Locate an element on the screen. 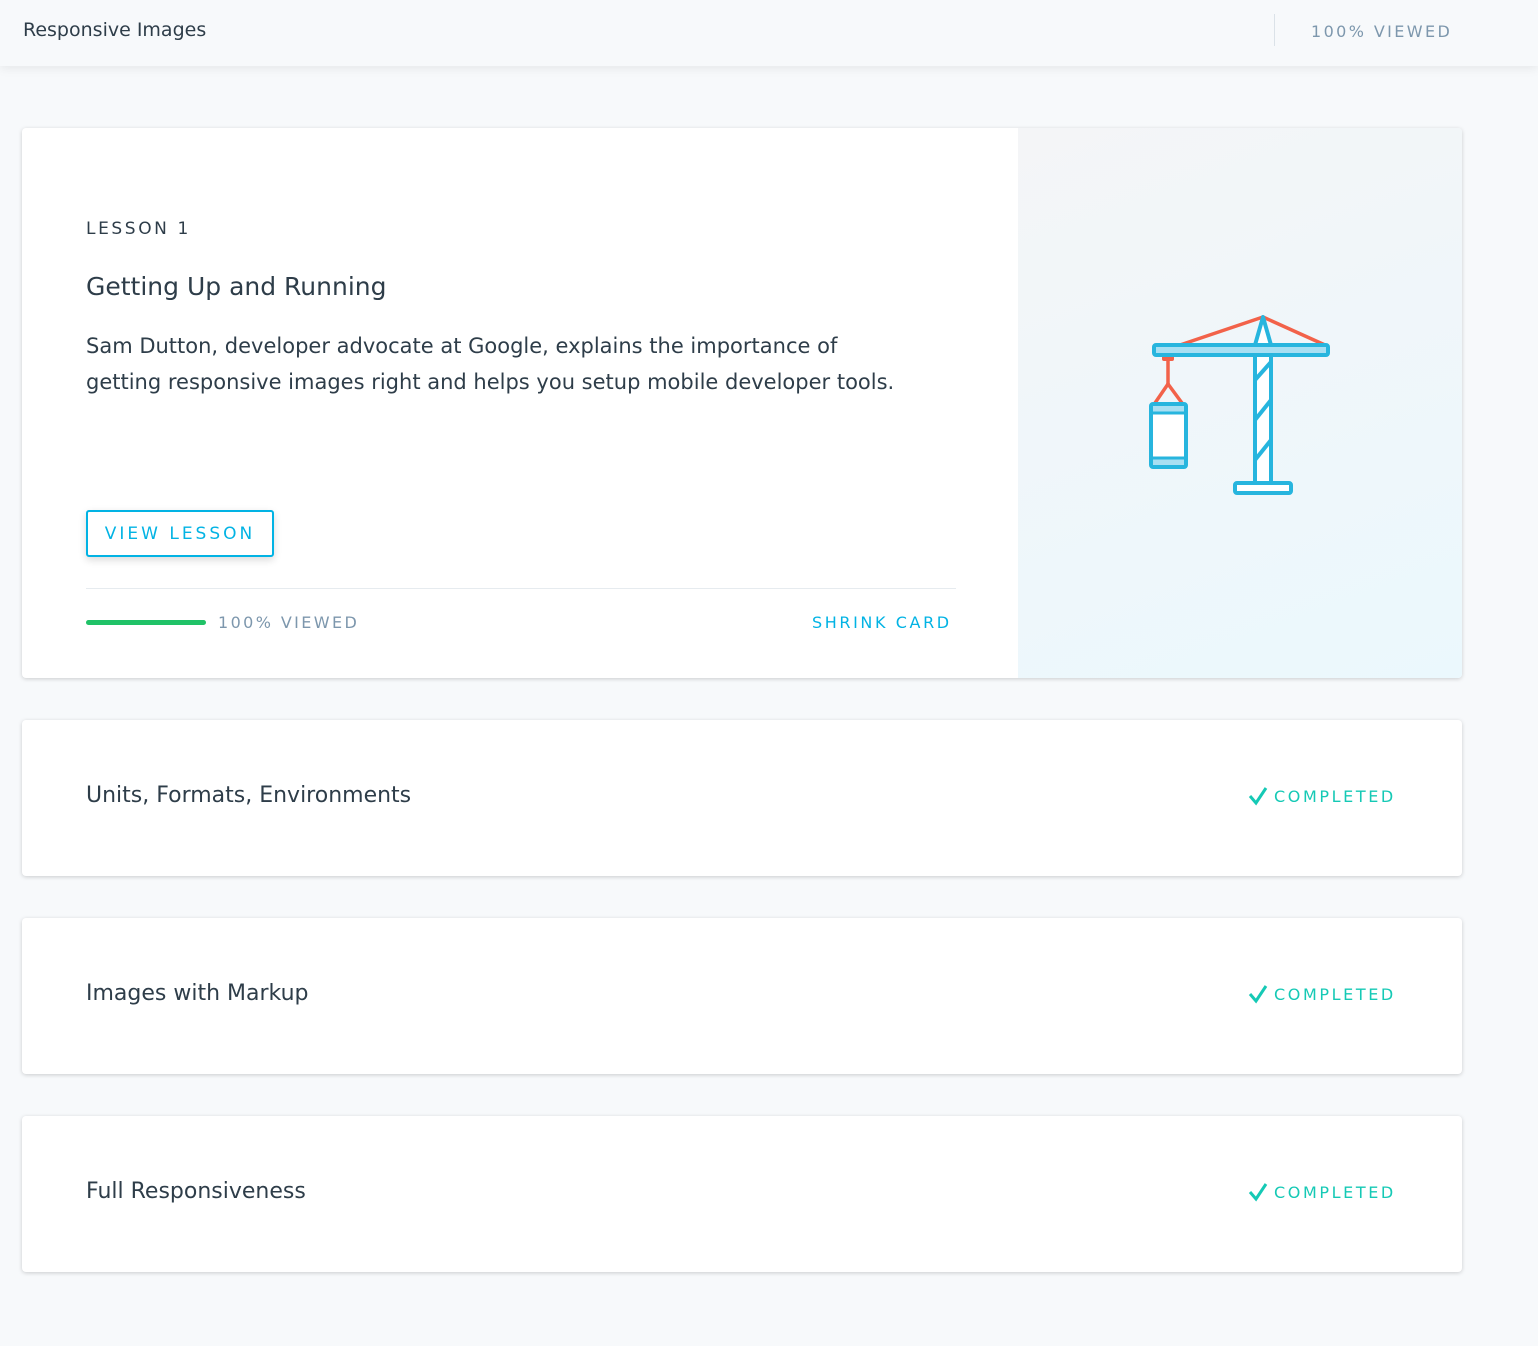  progress-bar is located at coordinates (146, 622).